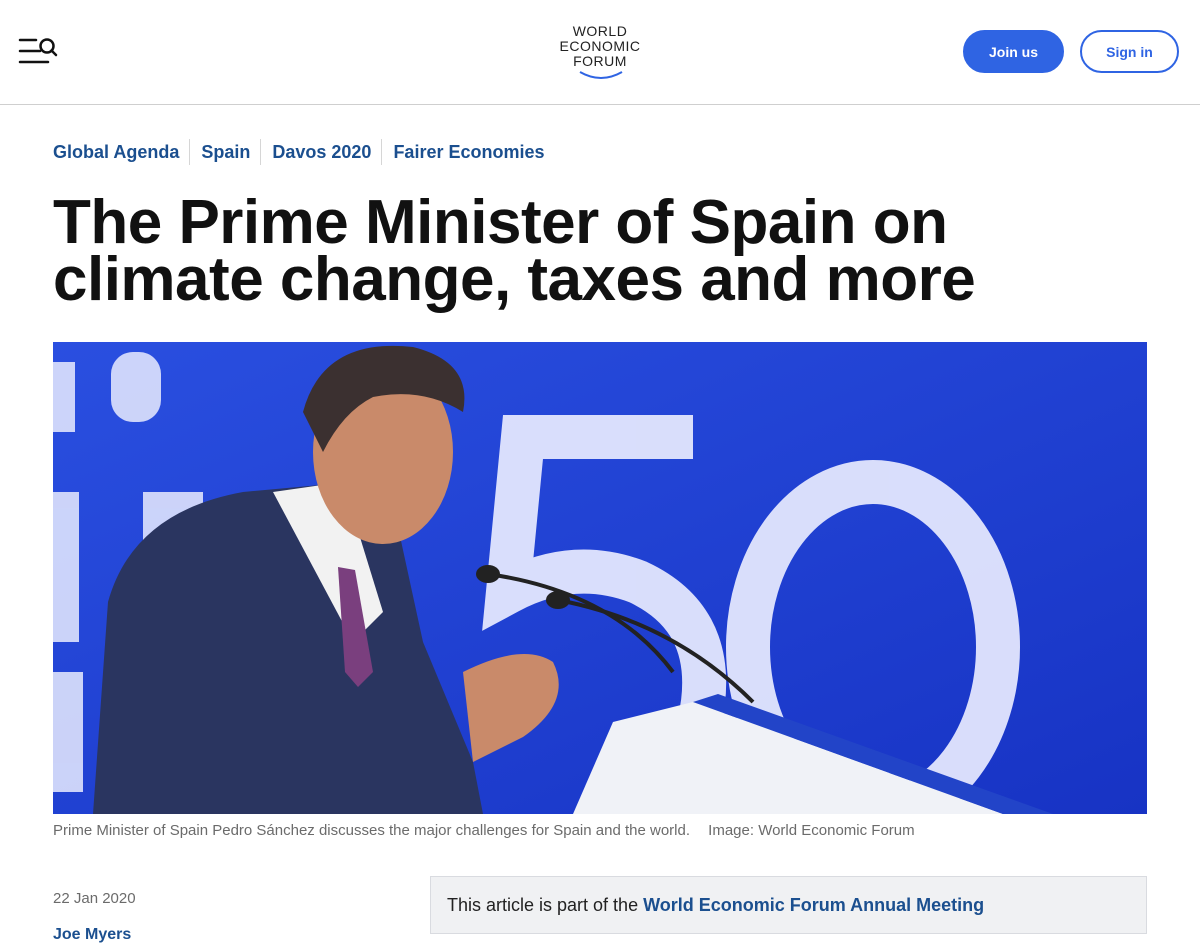 The width and height of the screenshot is (1200, 949). Describe the element at coordinates (1129, 51) in the screenshot. I see `sign-in-button: Sign in` at that location.